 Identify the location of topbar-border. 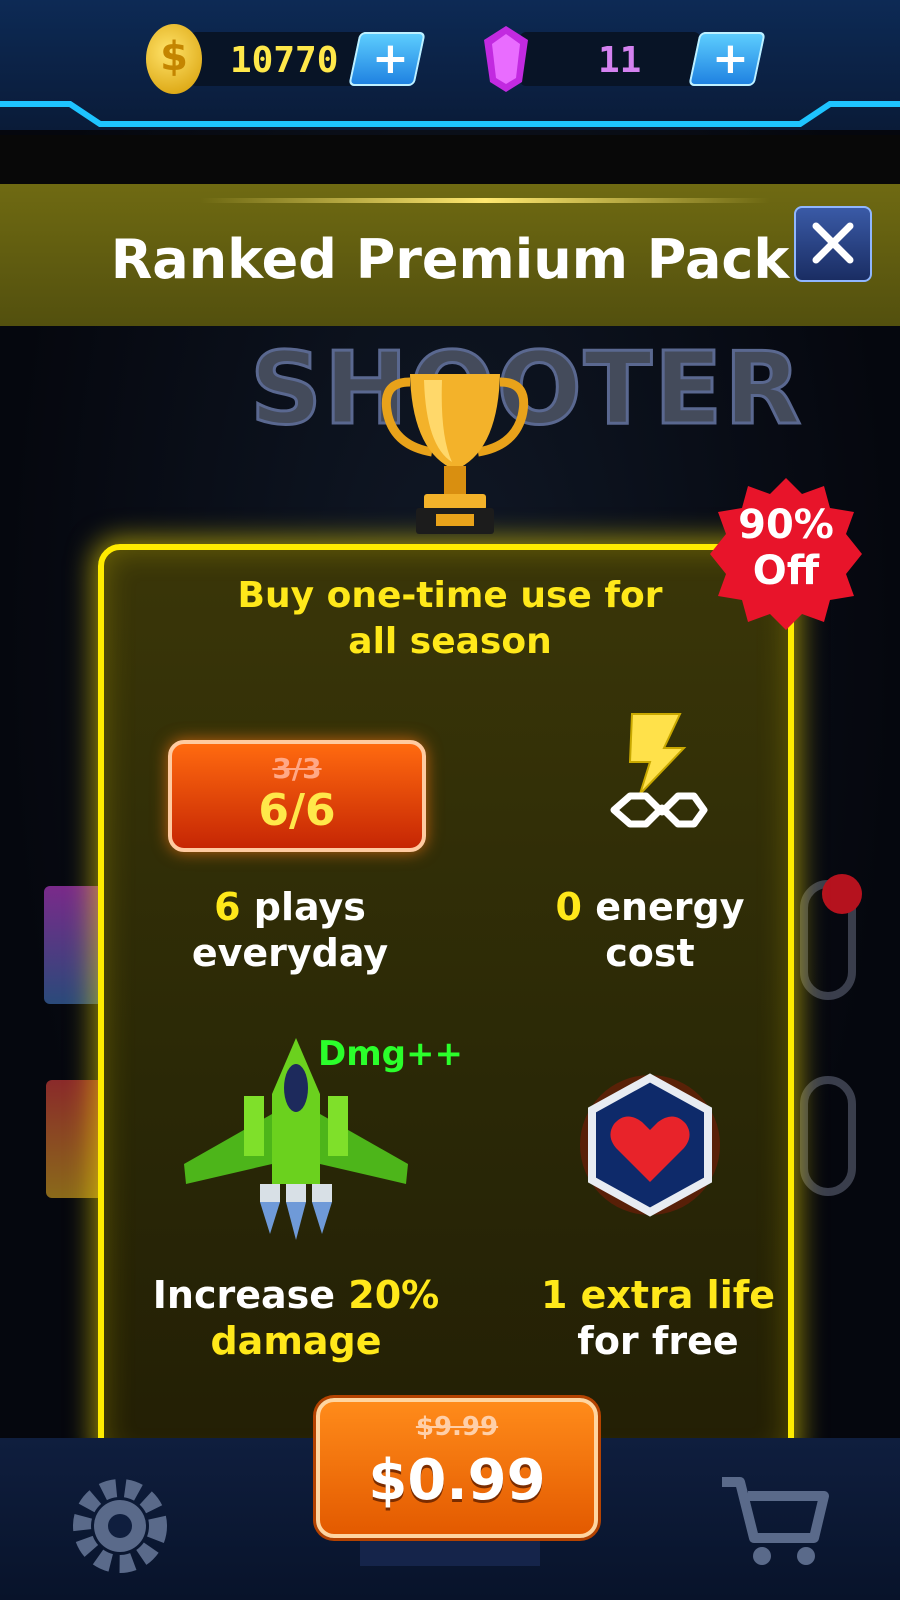
(450, 114).